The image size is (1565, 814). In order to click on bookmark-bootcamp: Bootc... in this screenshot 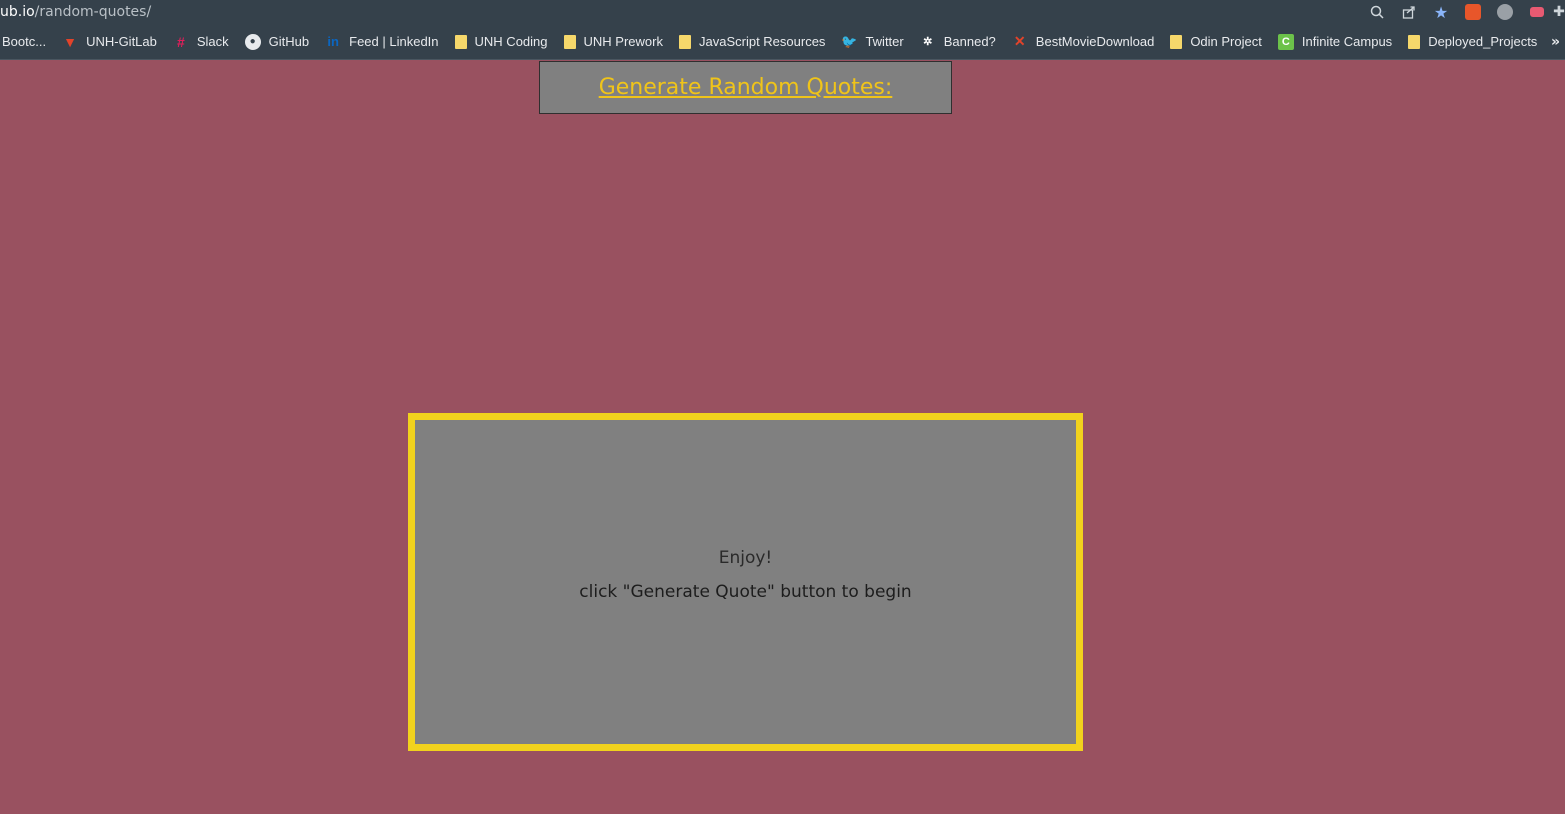, I will do `click(27, 41)`.